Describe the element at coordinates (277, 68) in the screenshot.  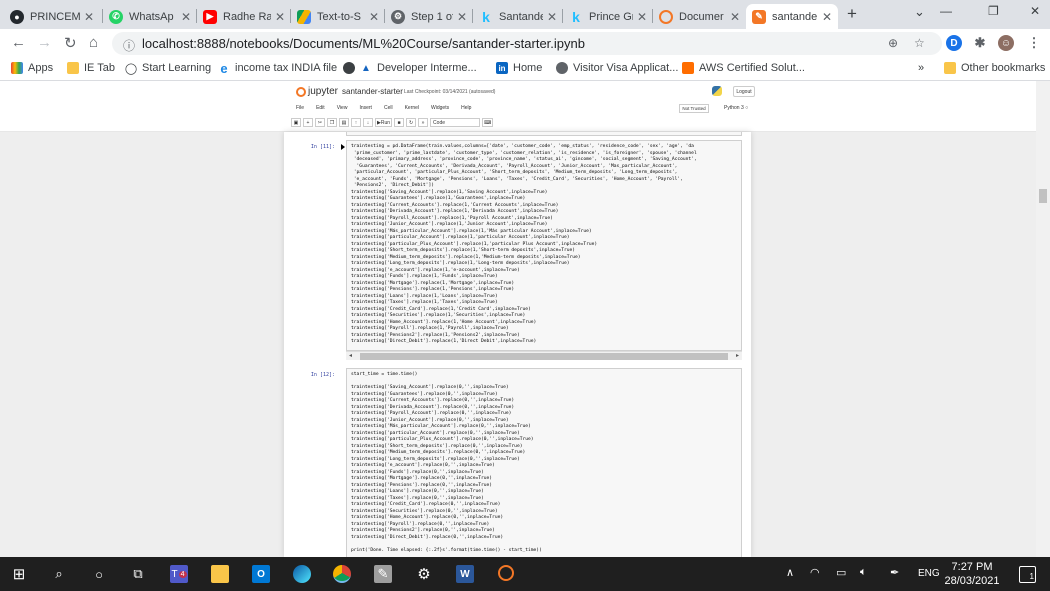
I see `bookmark-income-tax: e income tax INDIA file` at that location.